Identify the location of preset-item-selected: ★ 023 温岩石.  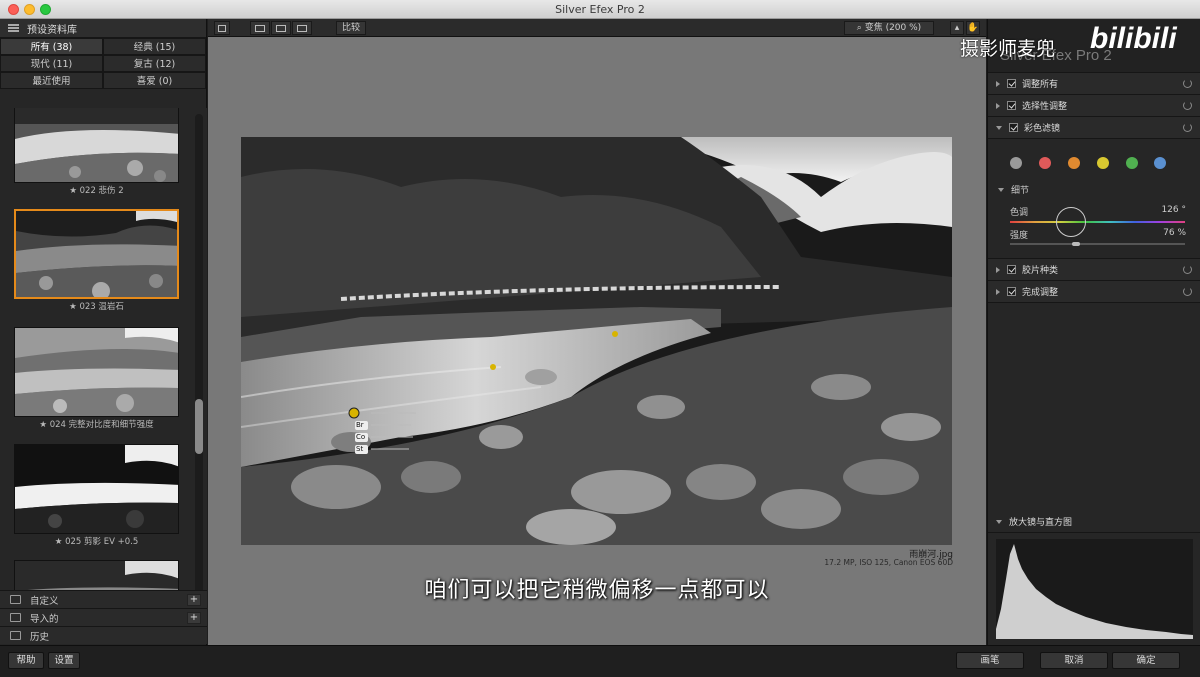
(96, 262).